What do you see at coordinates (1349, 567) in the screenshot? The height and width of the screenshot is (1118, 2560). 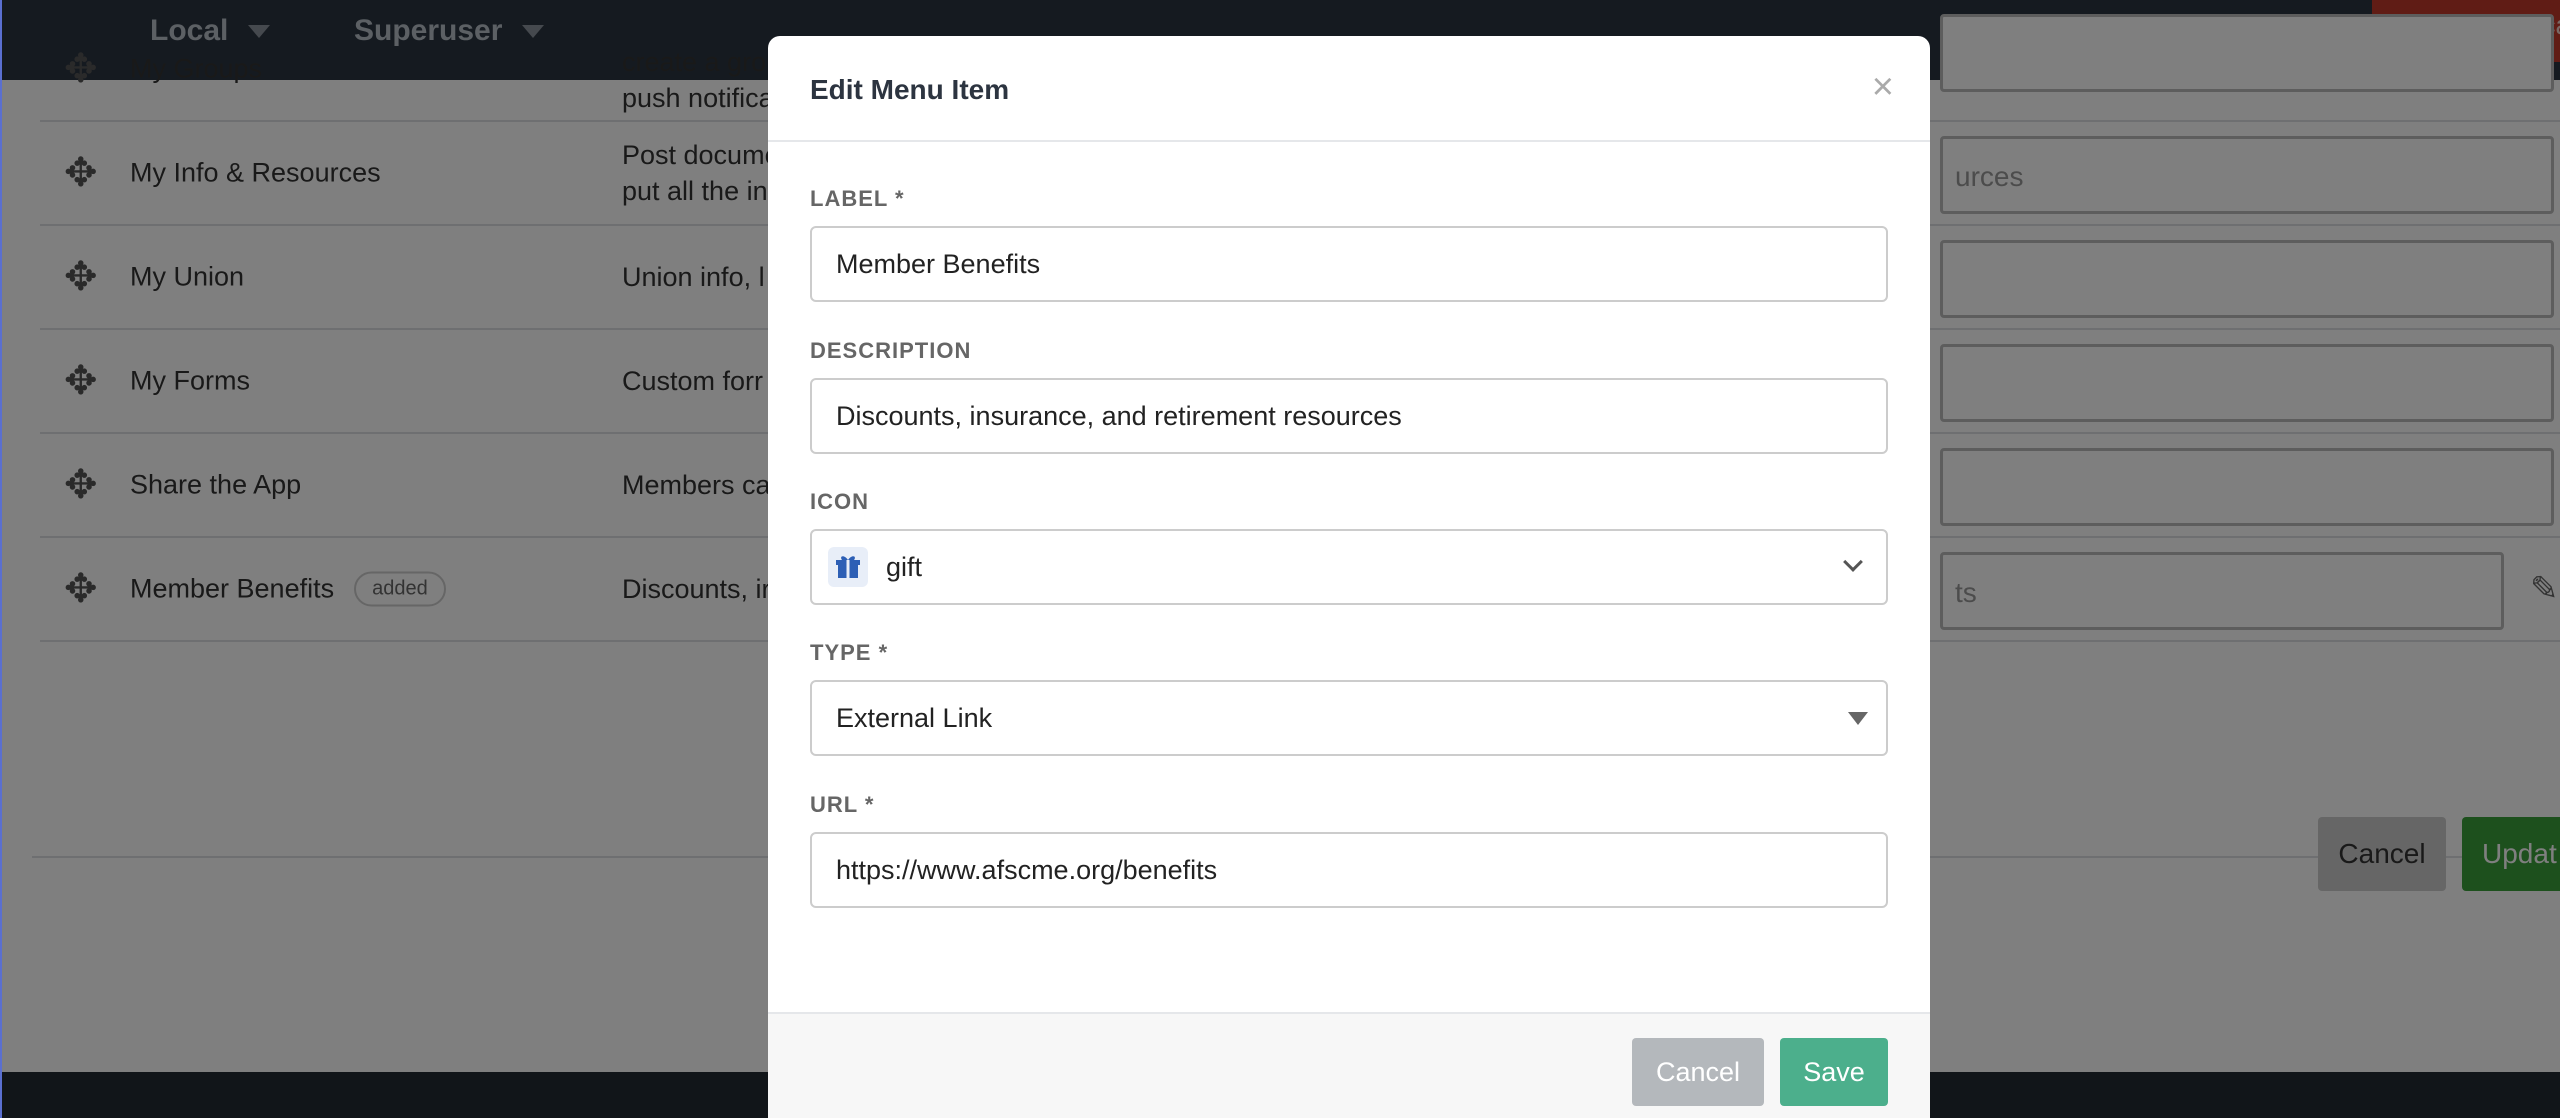 I see `icon-select: gift` at bounding box center [1349, 567].